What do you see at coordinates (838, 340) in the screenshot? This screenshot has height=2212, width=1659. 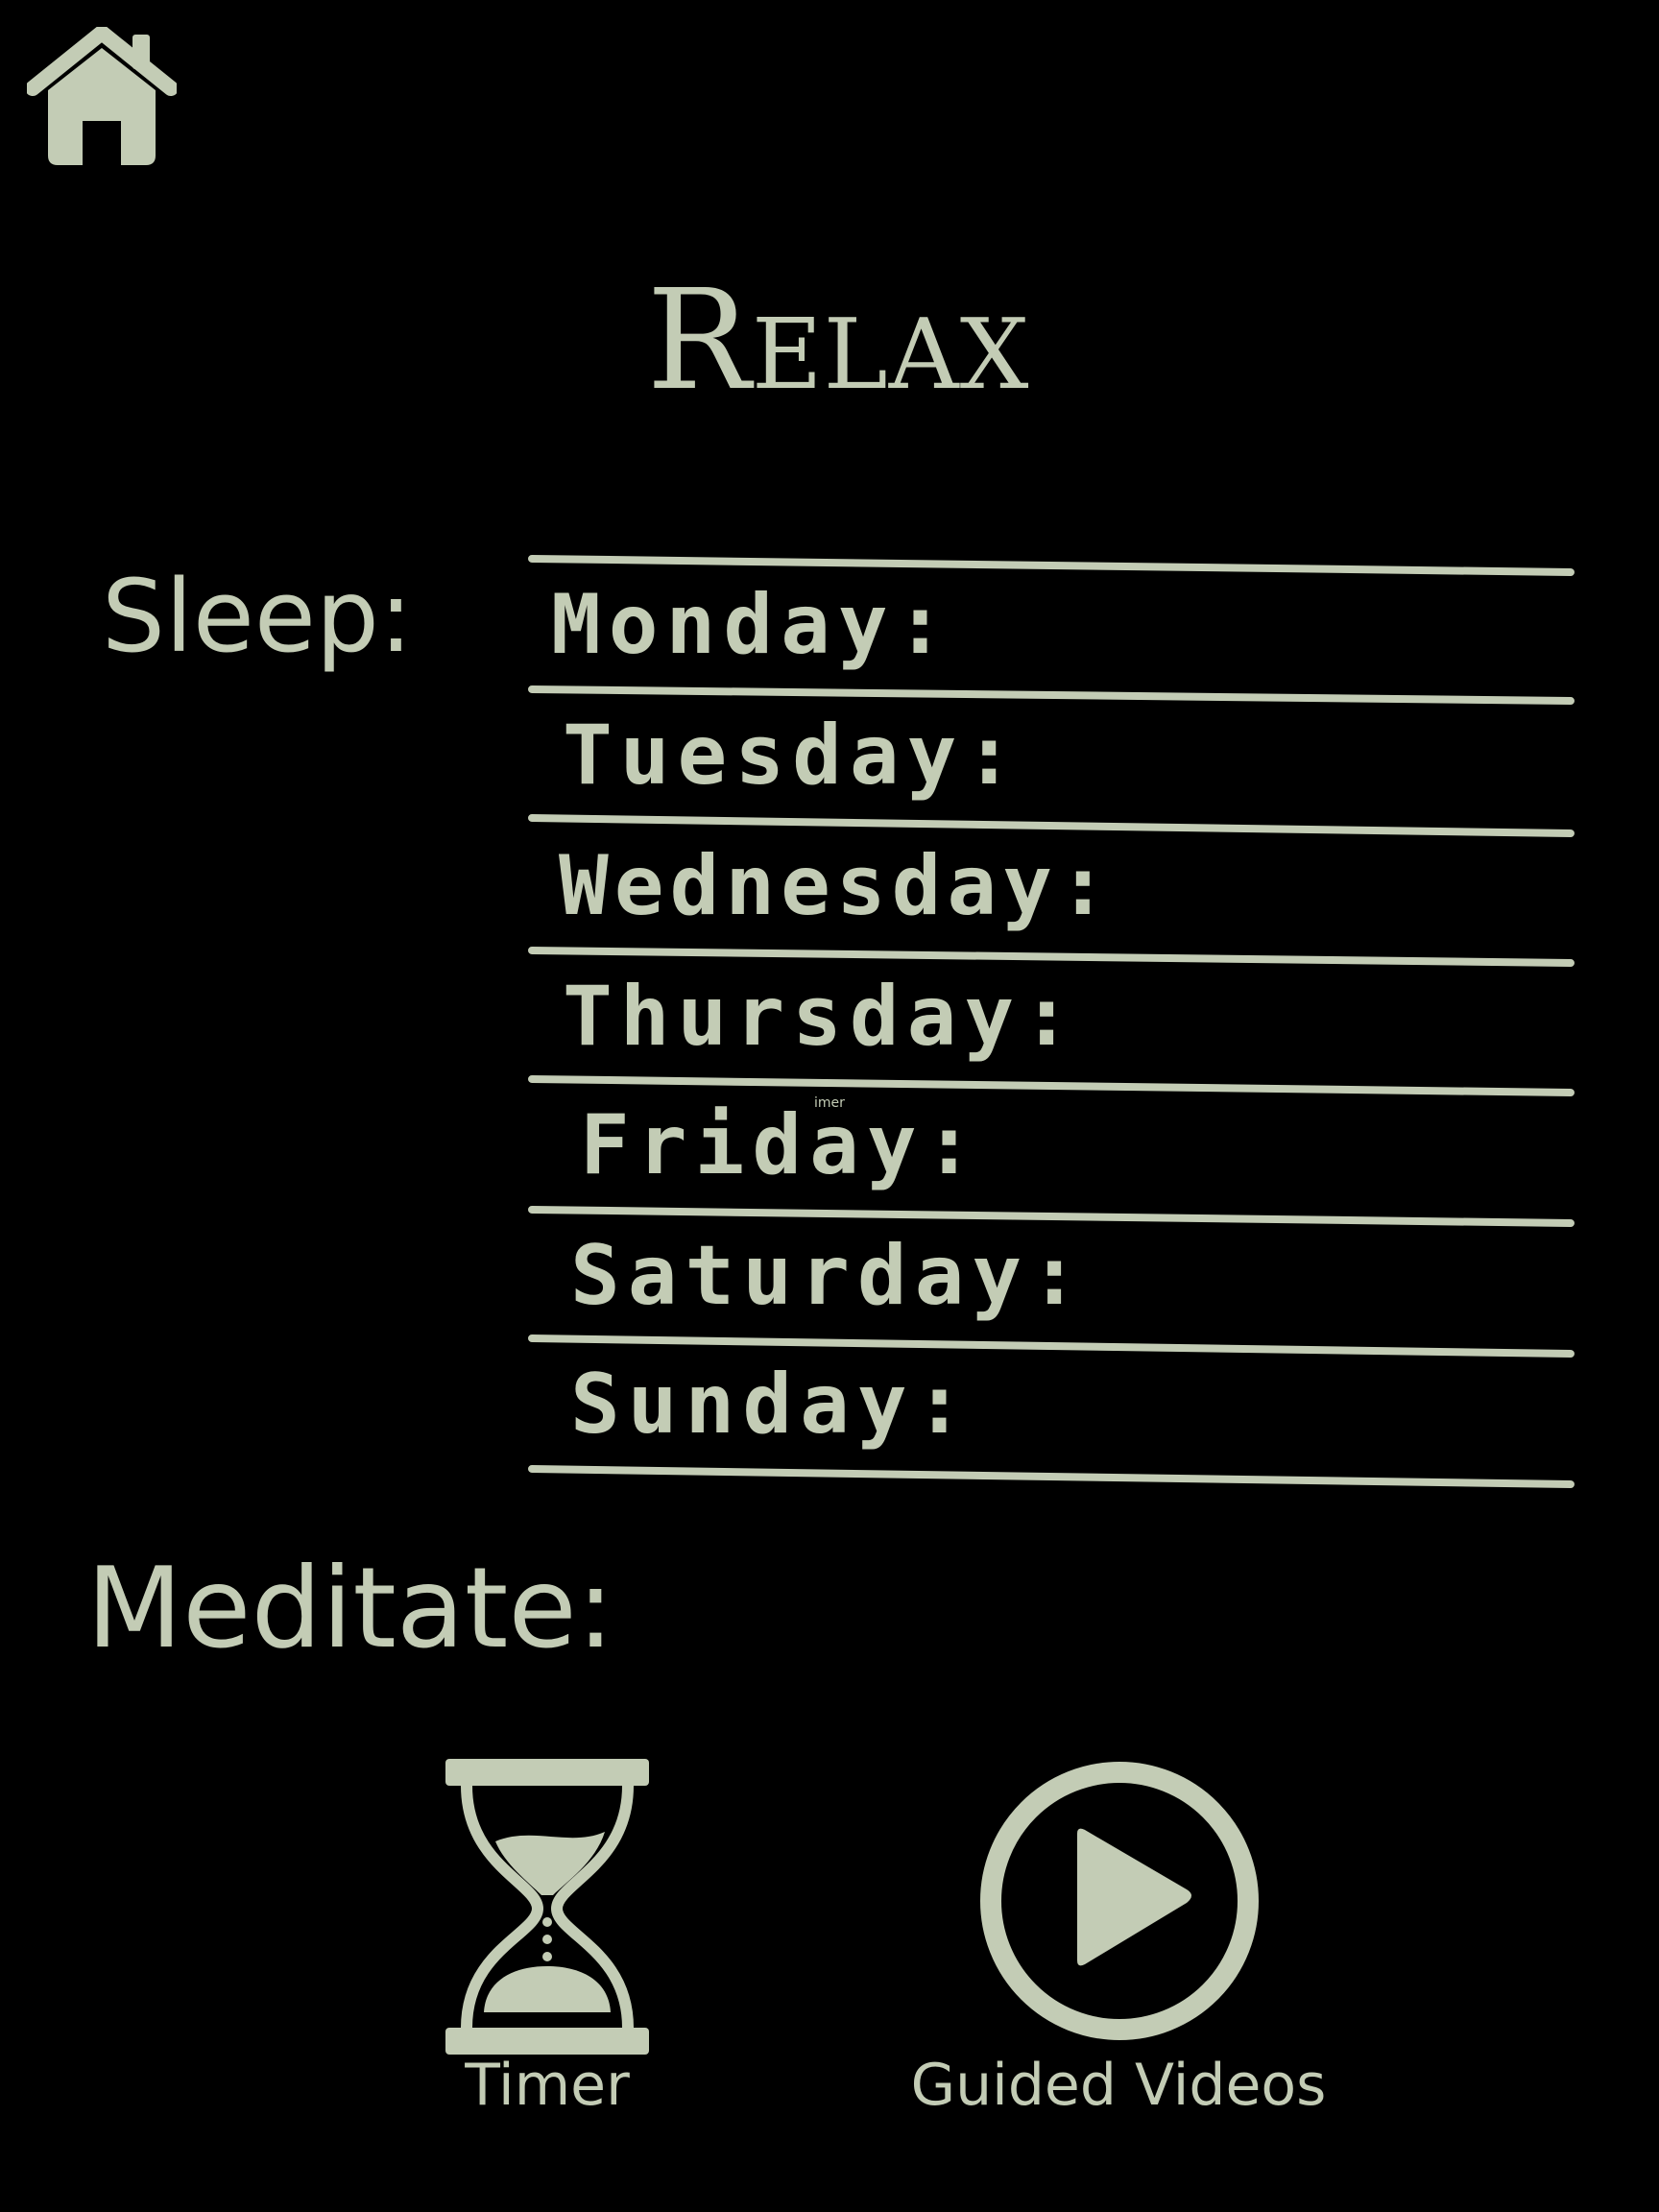 I see `page-title: Relax` at bounding box center [838, 340].